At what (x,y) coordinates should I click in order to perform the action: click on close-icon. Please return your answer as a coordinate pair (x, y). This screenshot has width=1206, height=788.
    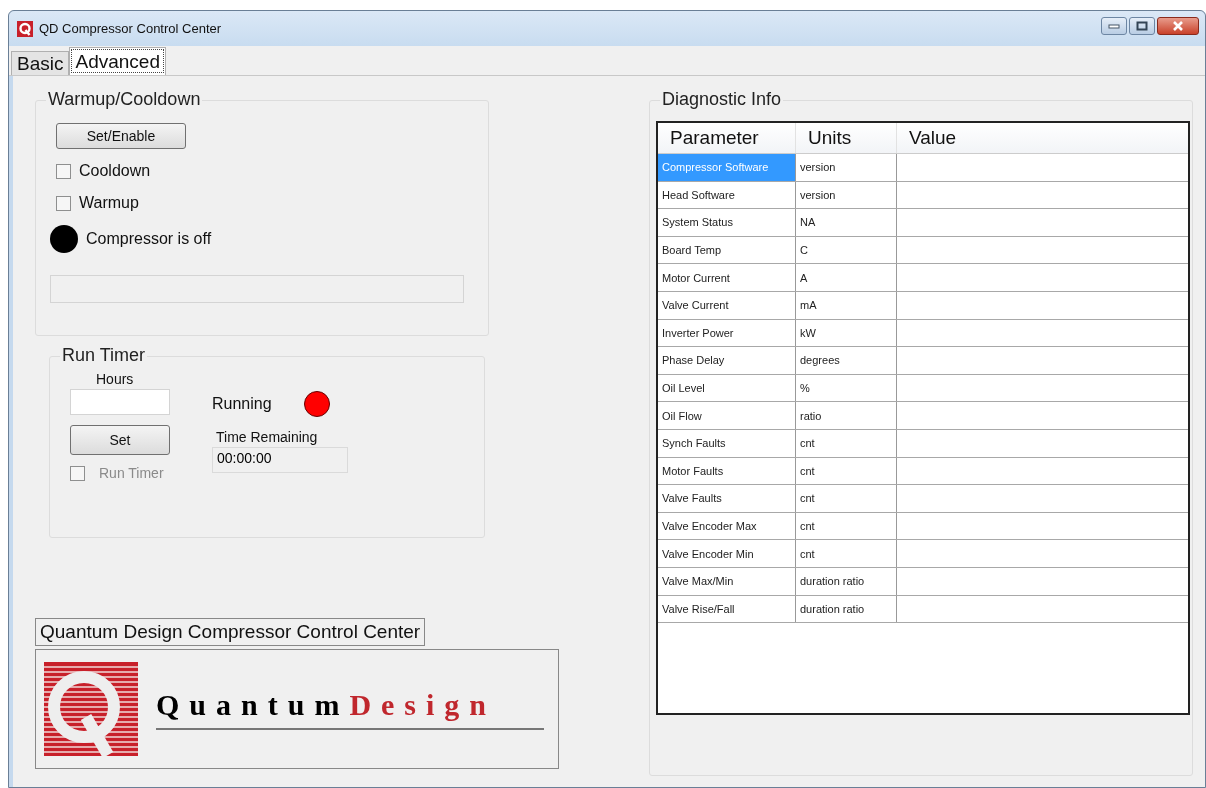
    Looking at the image, I should click on (1178, 26).